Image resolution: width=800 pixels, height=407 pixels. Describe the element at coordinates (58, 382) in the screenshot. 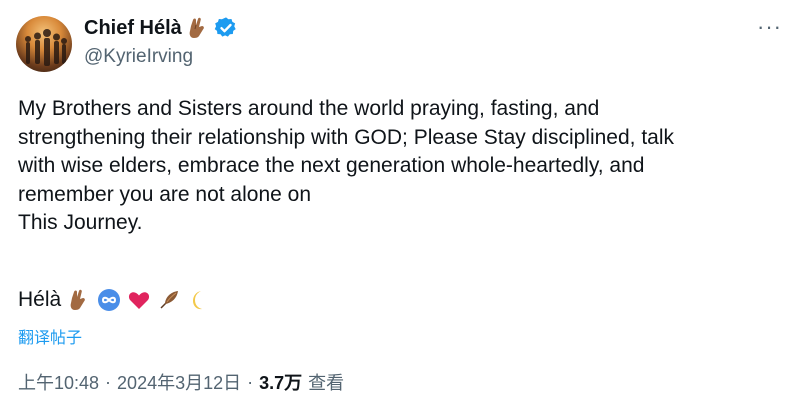

I see `post-time: 上午10:48` at that location.